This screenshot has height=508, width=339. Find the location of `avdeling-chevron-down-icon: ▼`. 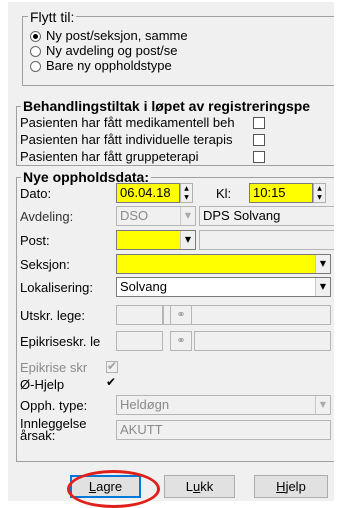

avdeling-chevron-down-icon: ▼ is located at coordinates (187, 216).